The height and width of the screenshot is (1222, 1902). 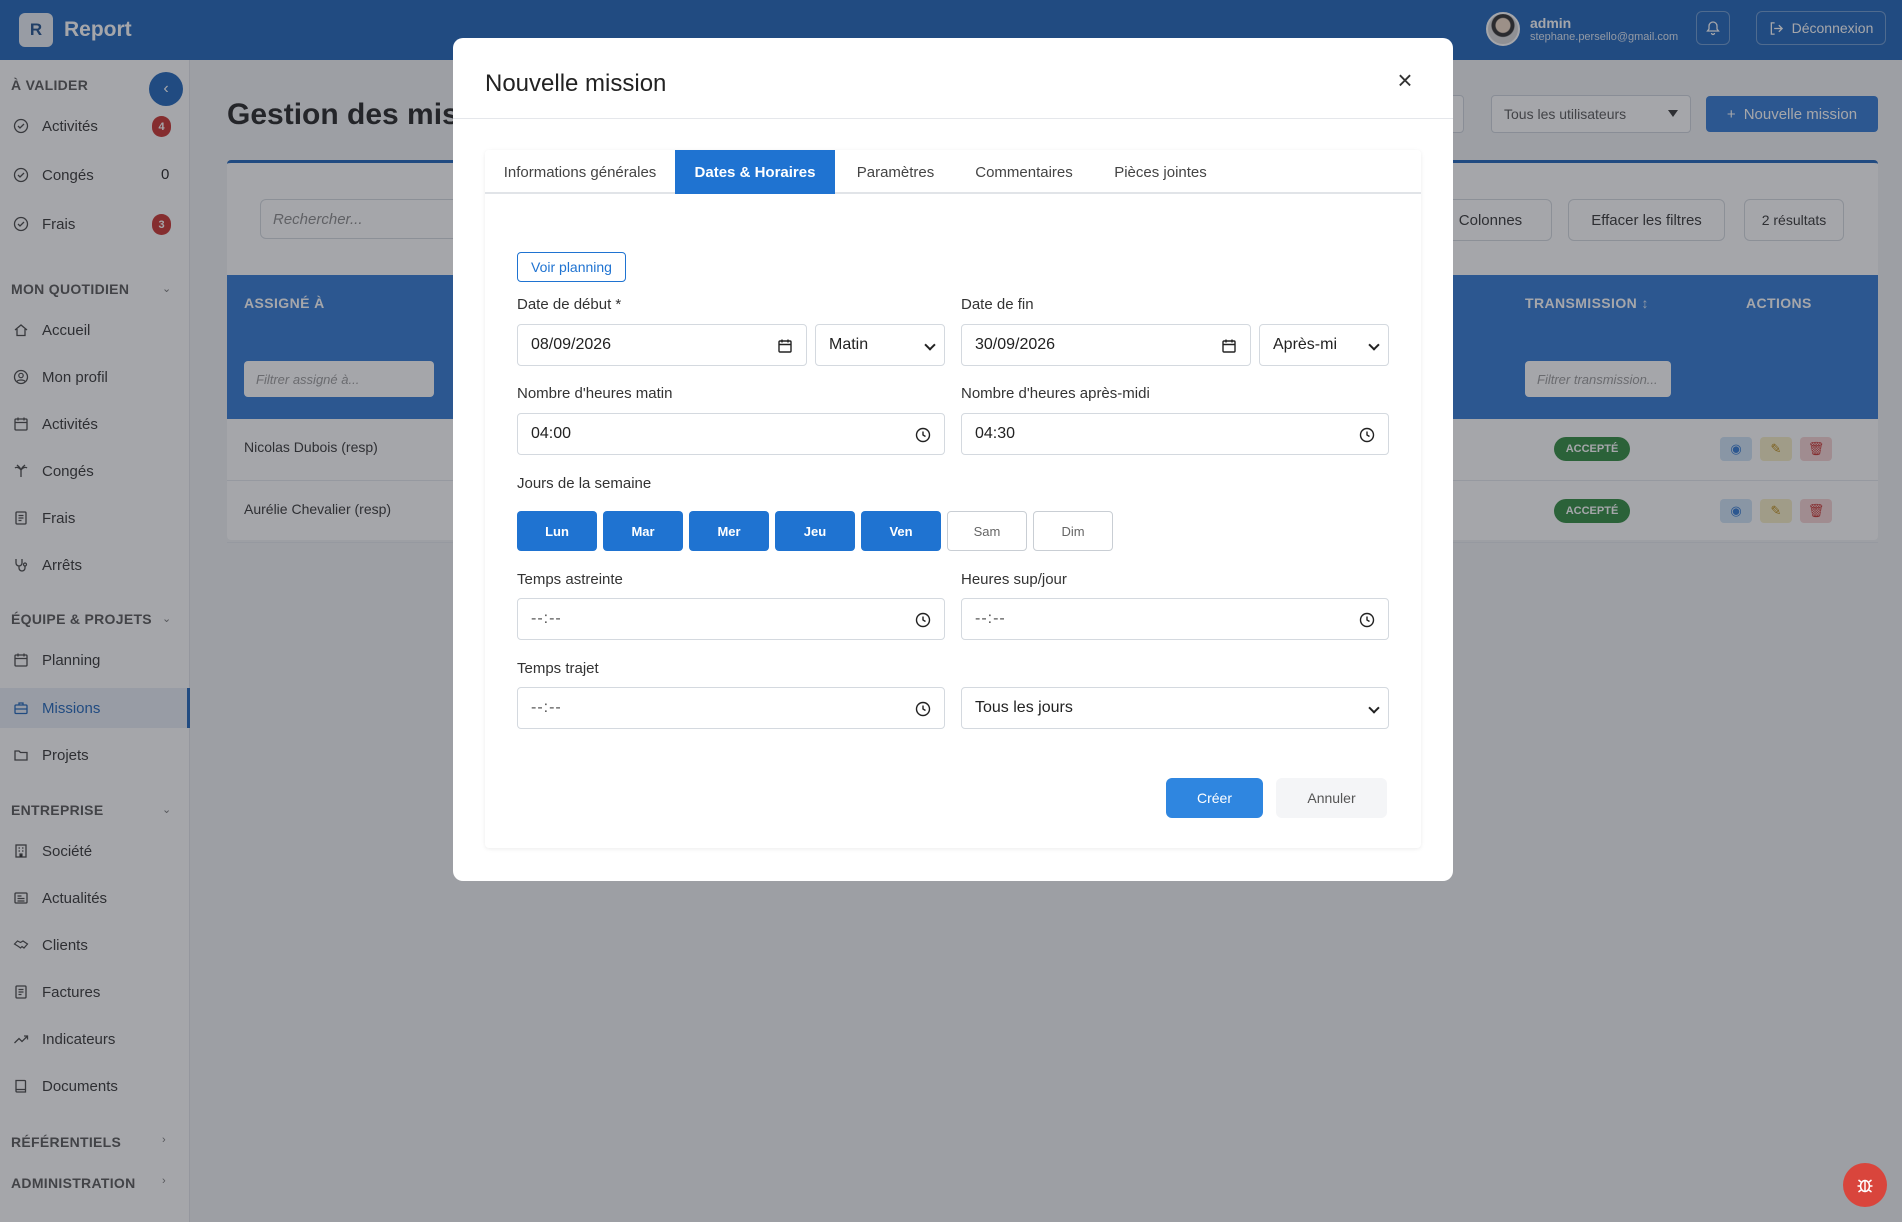 I want to click on frequence-select: Tous les jours, so click(x=1175, y=708).